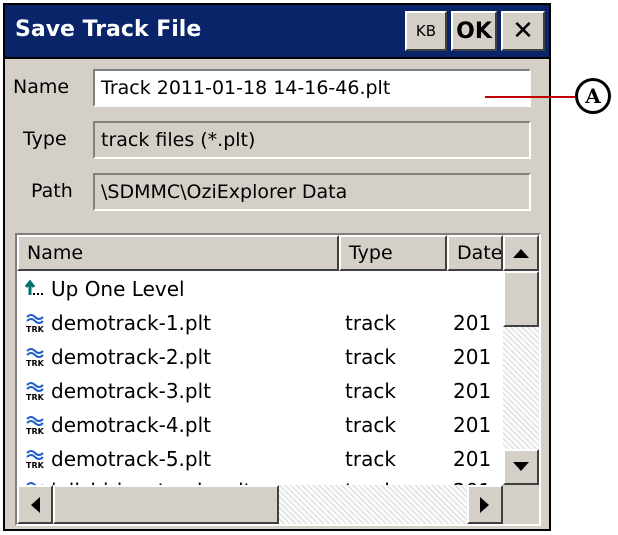 This screenshot has height=535, width=618. I want to click on file-name: demotrack-2.plt, so click(131, 357).